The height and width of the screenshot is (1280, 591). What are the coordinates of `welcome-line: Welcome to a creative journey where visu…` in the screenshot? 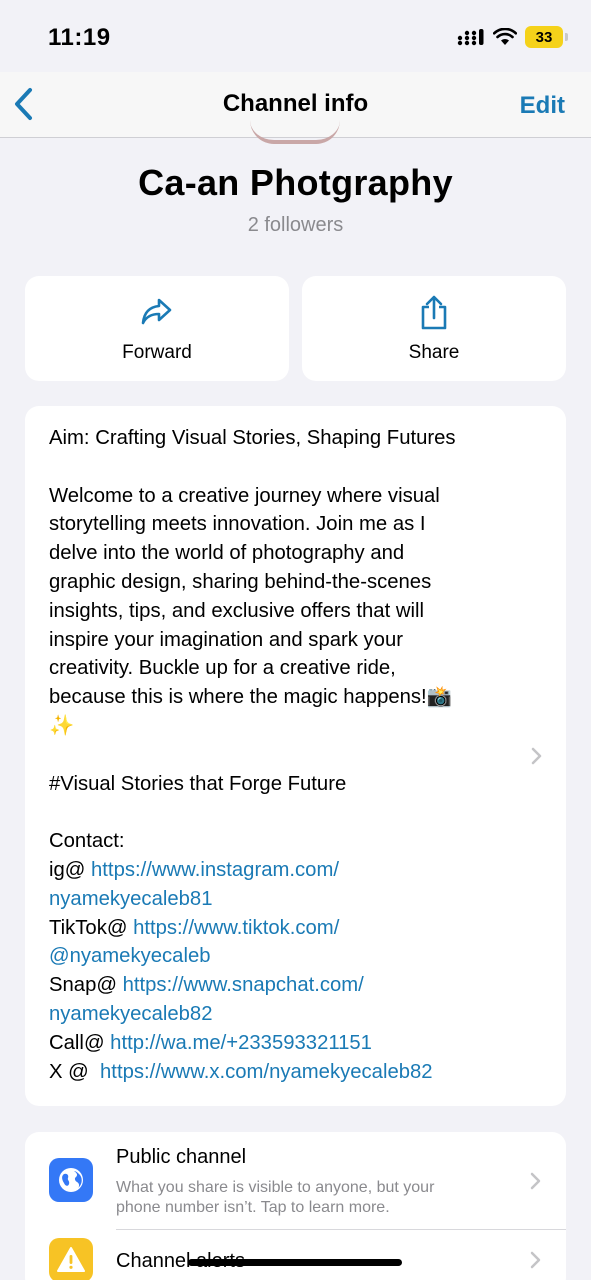 It's located at (244, 495).